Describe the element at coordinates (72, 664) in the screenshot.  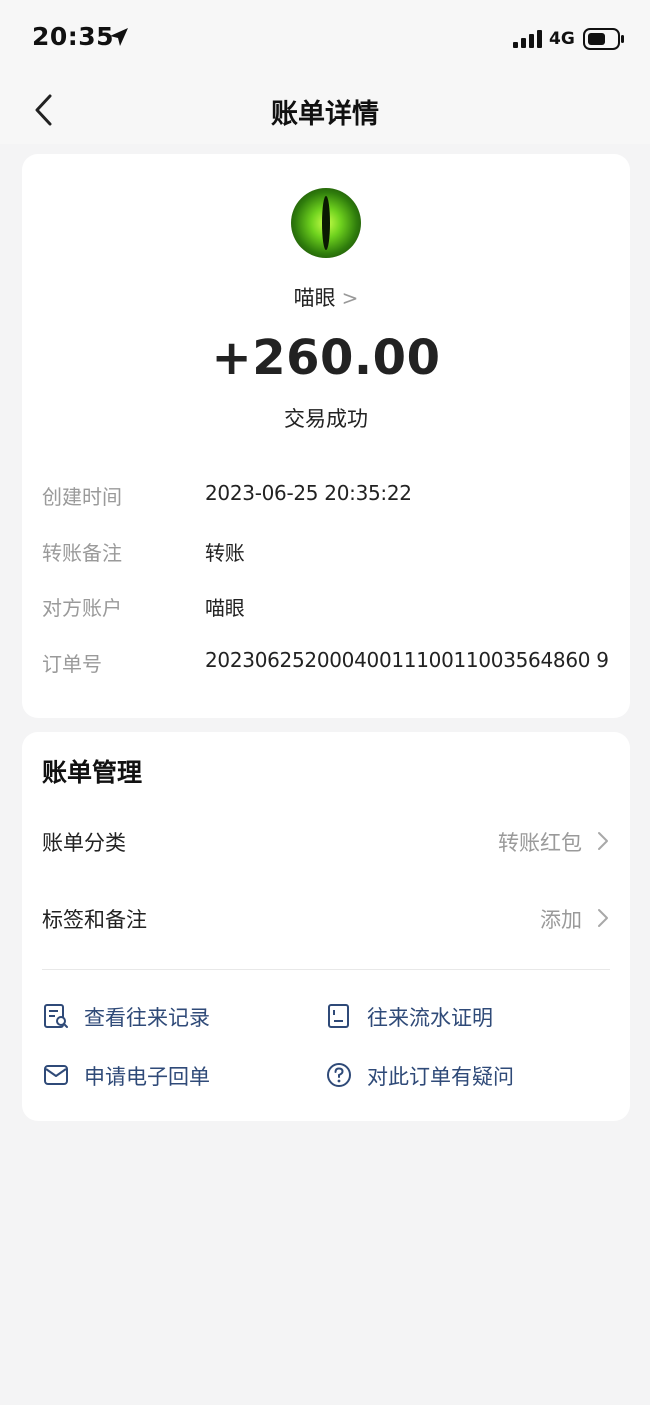
I see `detail-label: 订单号` at that location.